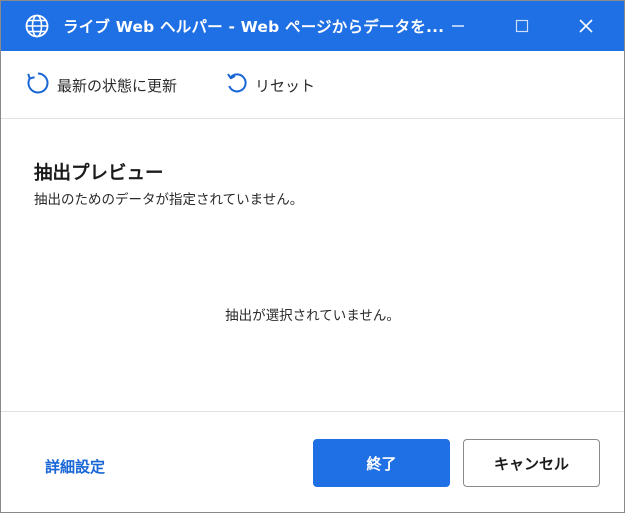 The height and width of the screenshot is (513, 625). I want to click on extraction-preview-subtitle: 抽出のためのデータが指定されていません。, so click(169, 200).